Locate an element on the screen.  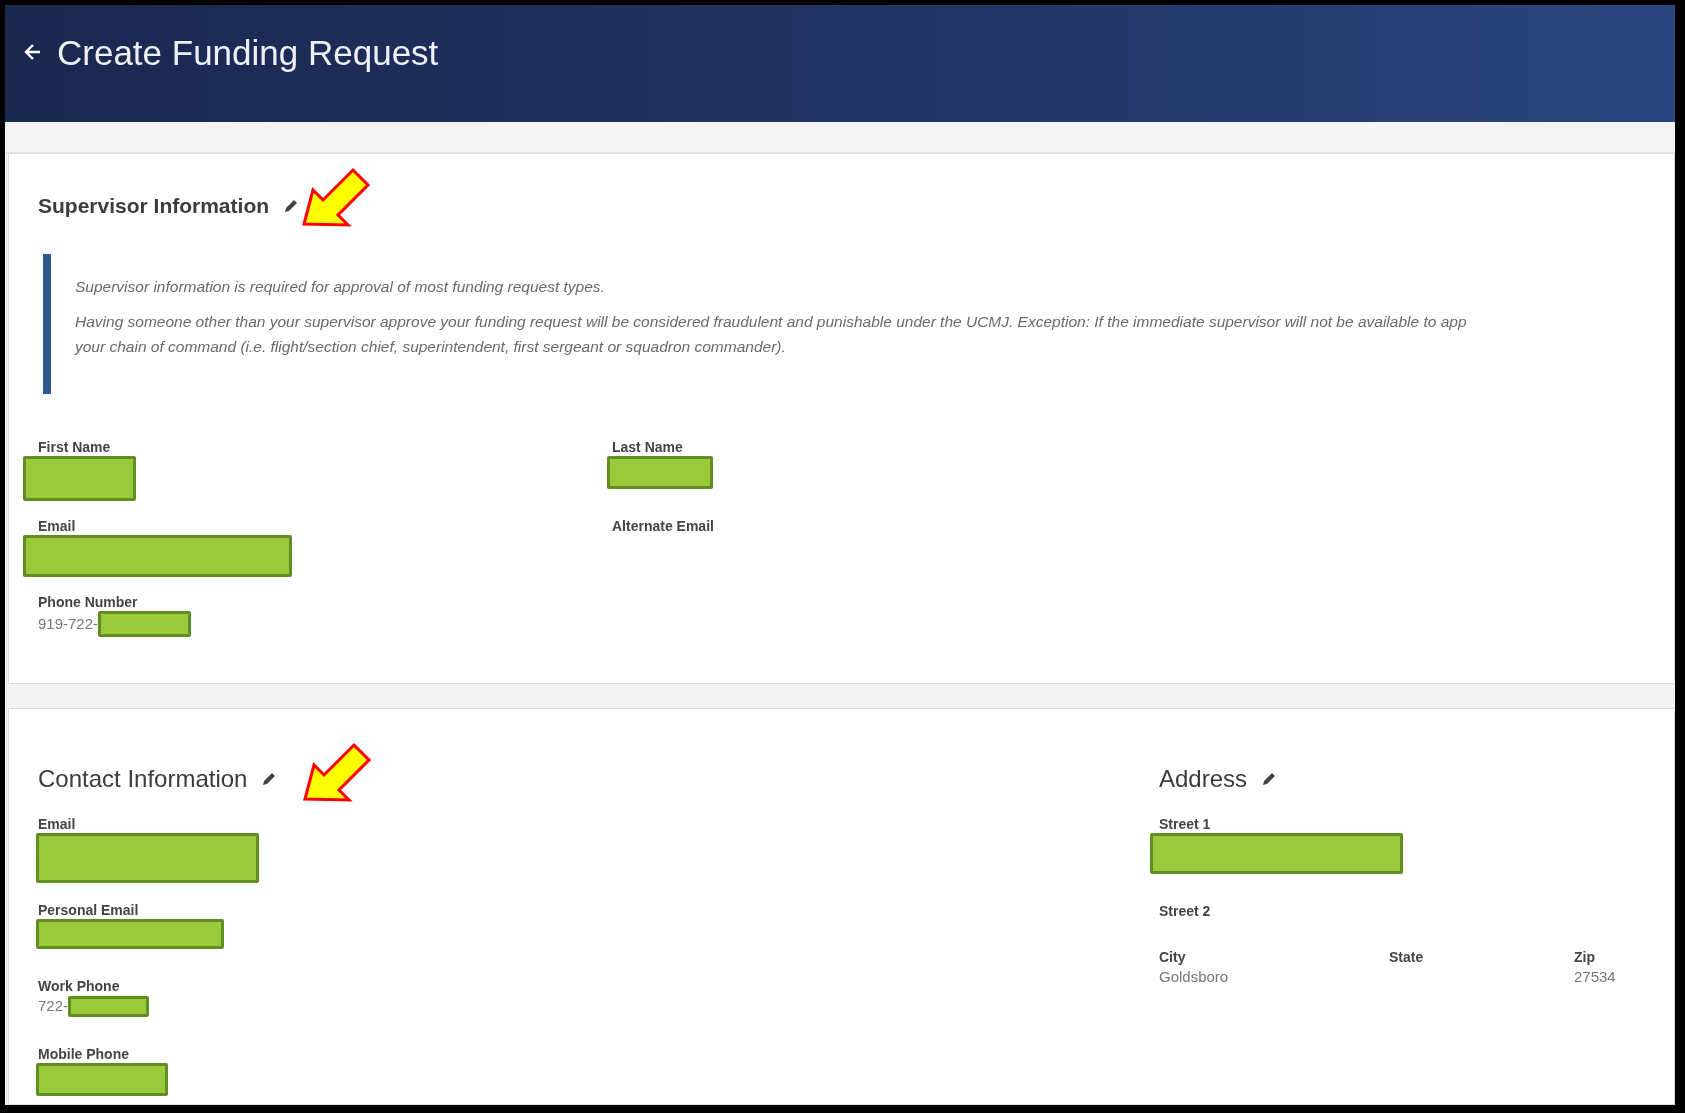
field-label: Alternate Email is located at coordinates (663, 526).